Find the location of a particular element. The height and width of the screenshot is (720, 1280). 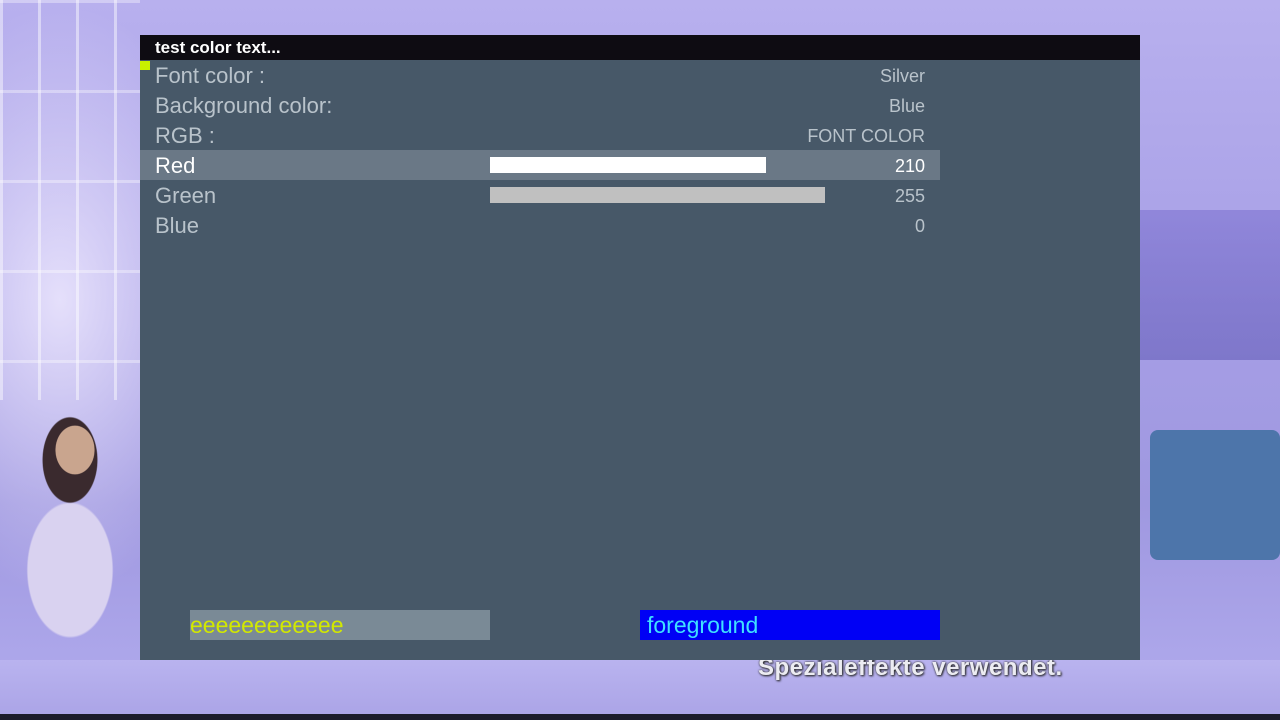

row-label: Red is located at coordinates (175, 165).